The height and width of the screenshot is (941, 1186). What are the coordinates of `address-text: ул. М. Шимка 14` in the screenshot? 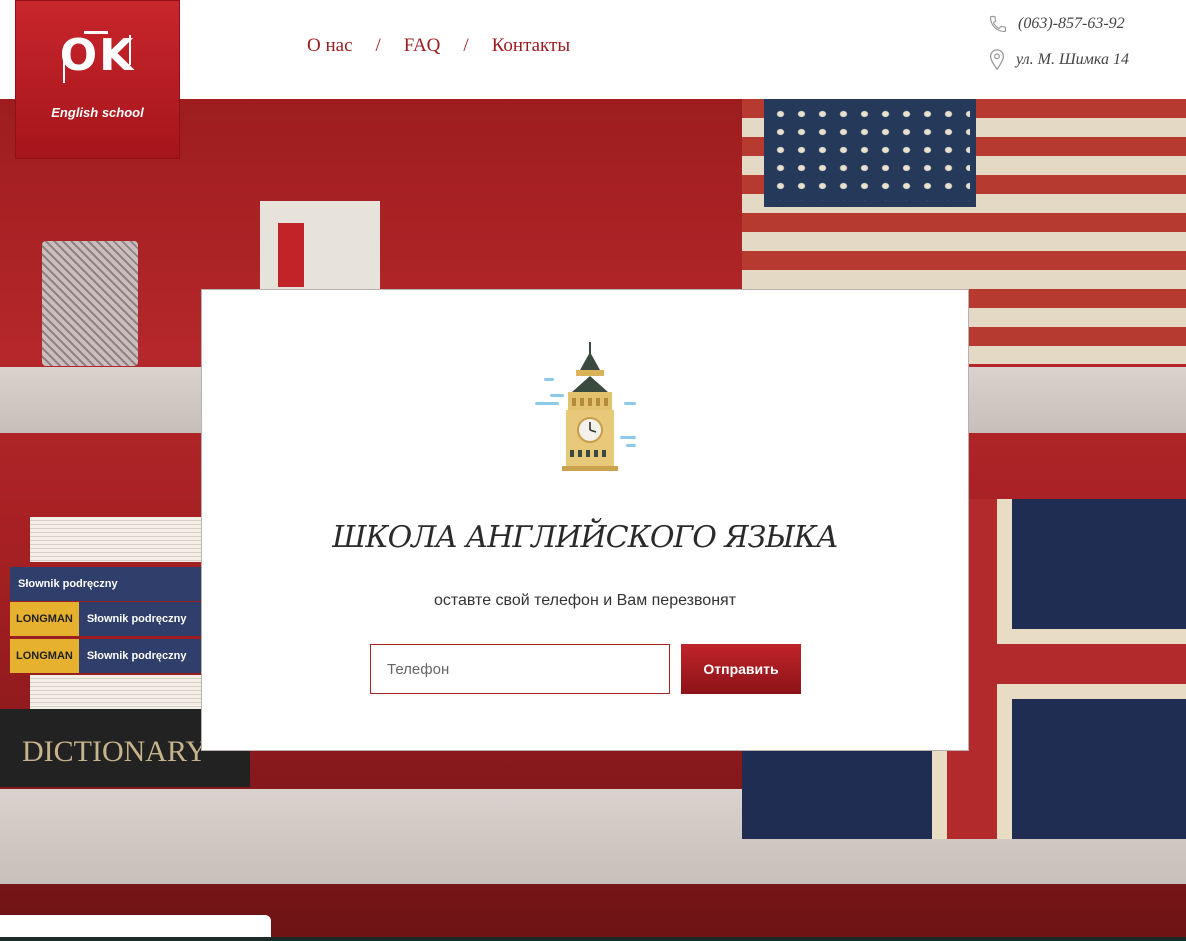 It's located at (1072, 59).